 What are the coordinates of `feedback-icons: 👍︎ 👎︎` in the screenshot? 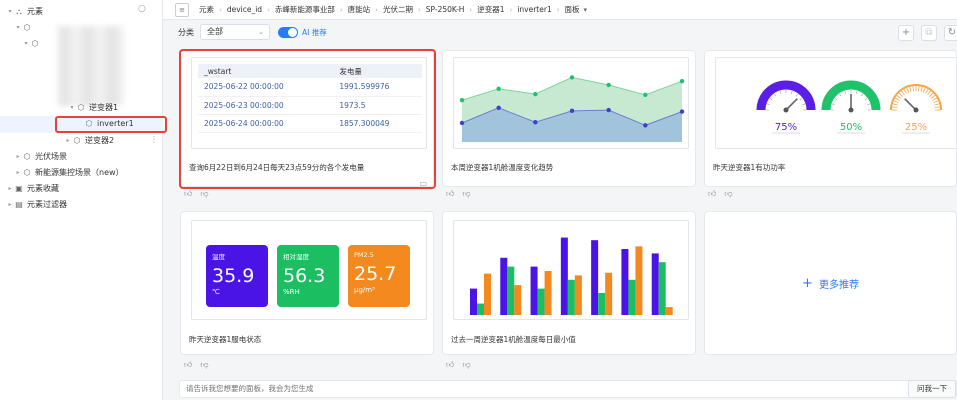 It's located at (462, 365).